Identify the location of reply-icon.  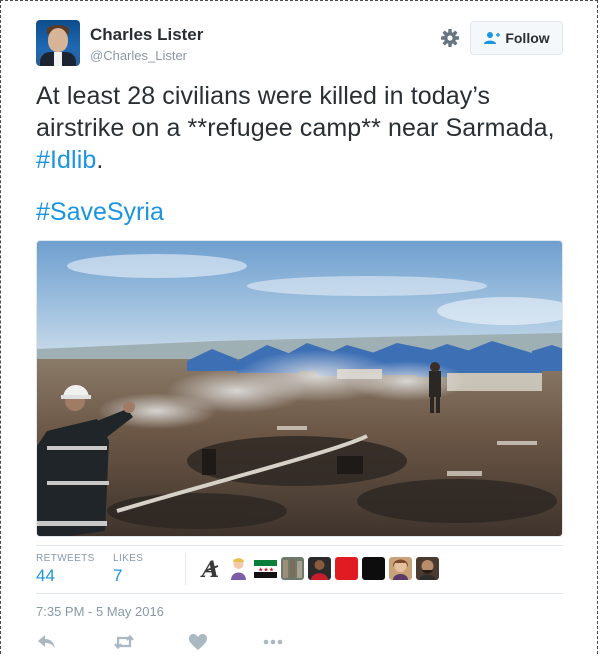
(47, 642).